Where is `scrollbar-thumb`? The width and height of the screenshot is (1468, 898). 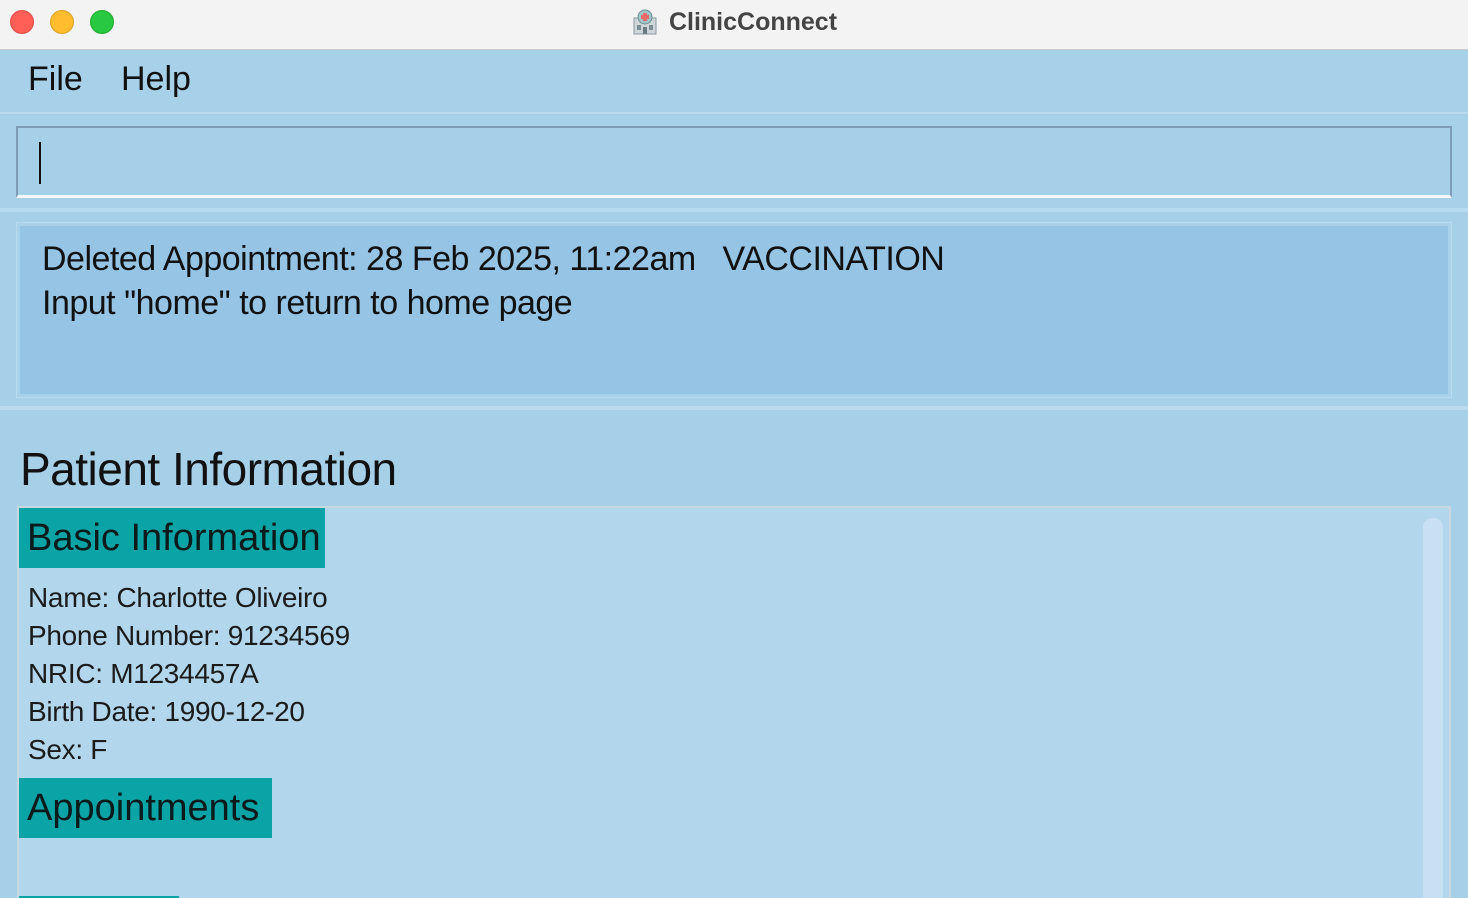
scrollbar-thumb is located at coordinates (1433, 708).